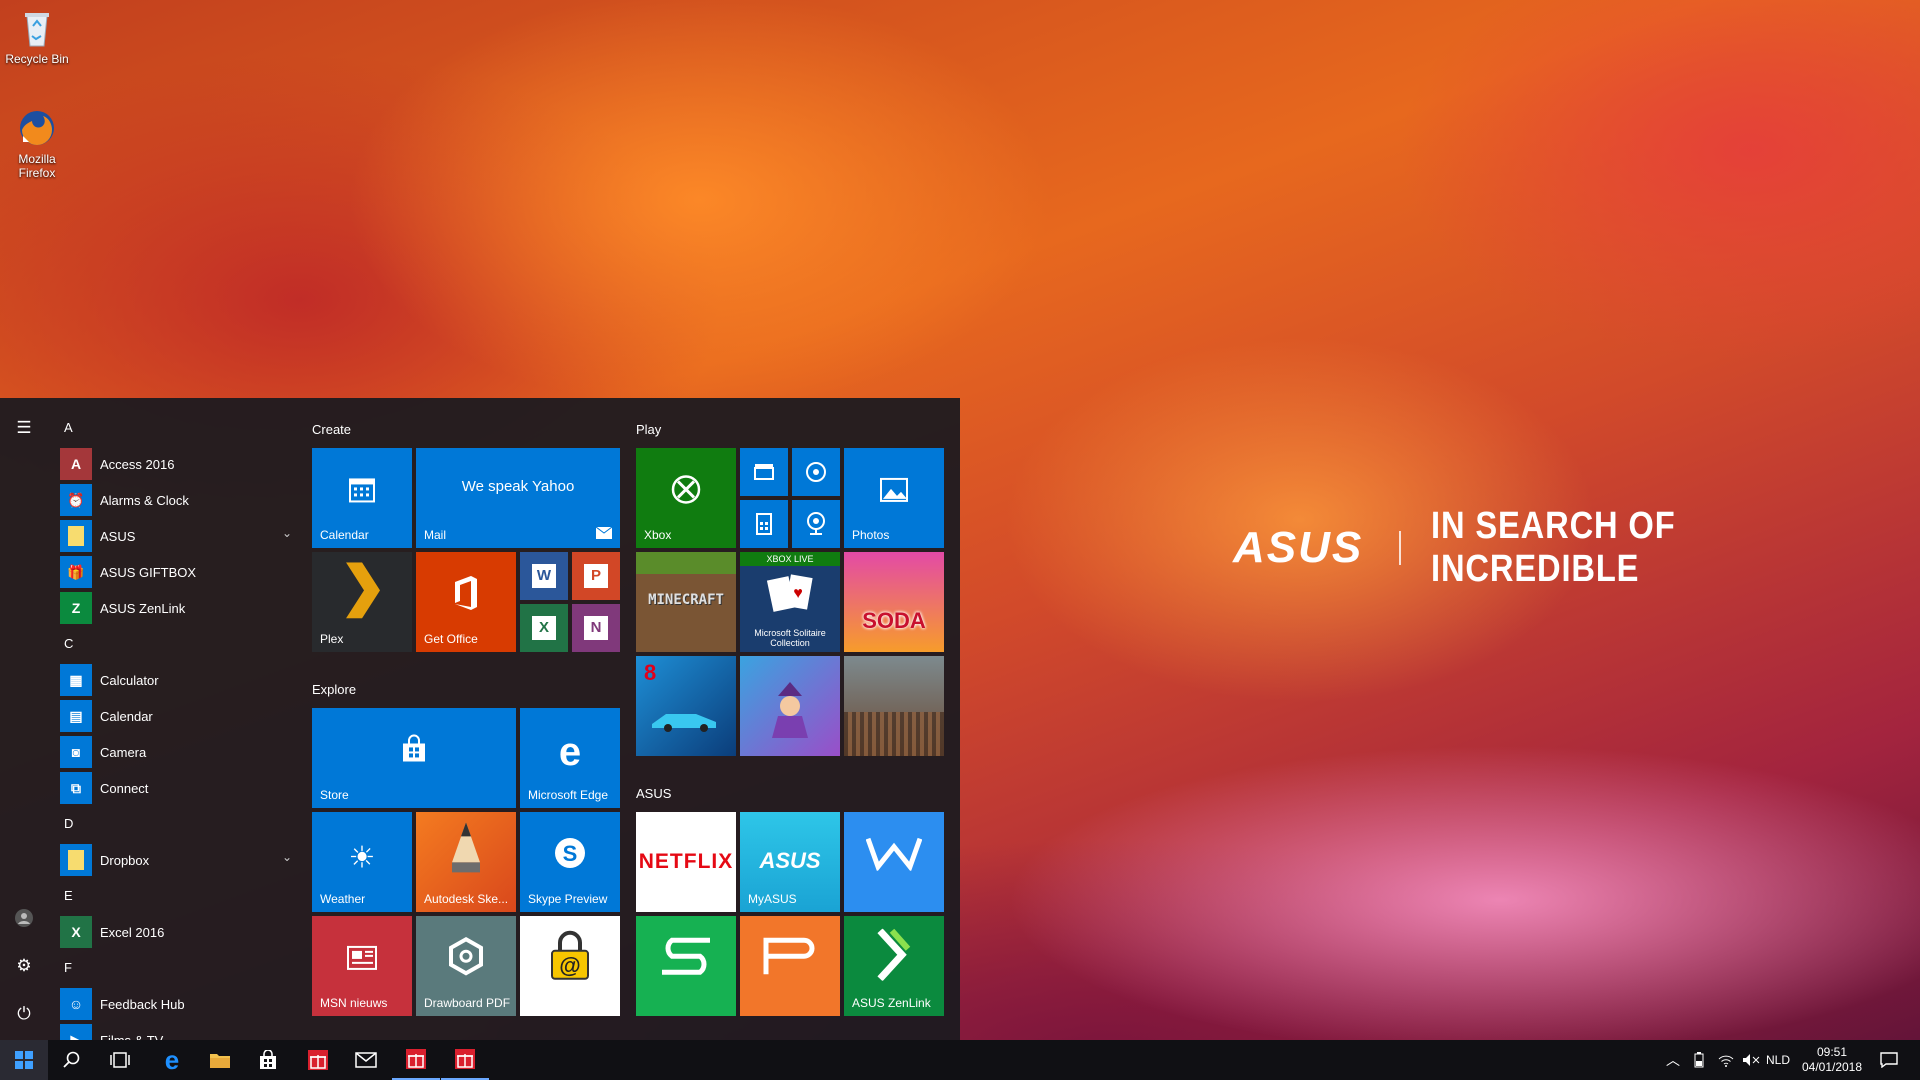 The height and width of the screenshot is (1080, 1920). What do you see at coordinates (76, 716) in the screenshot?
I see `app-icon: ▤` at bounding box center [76, 716].